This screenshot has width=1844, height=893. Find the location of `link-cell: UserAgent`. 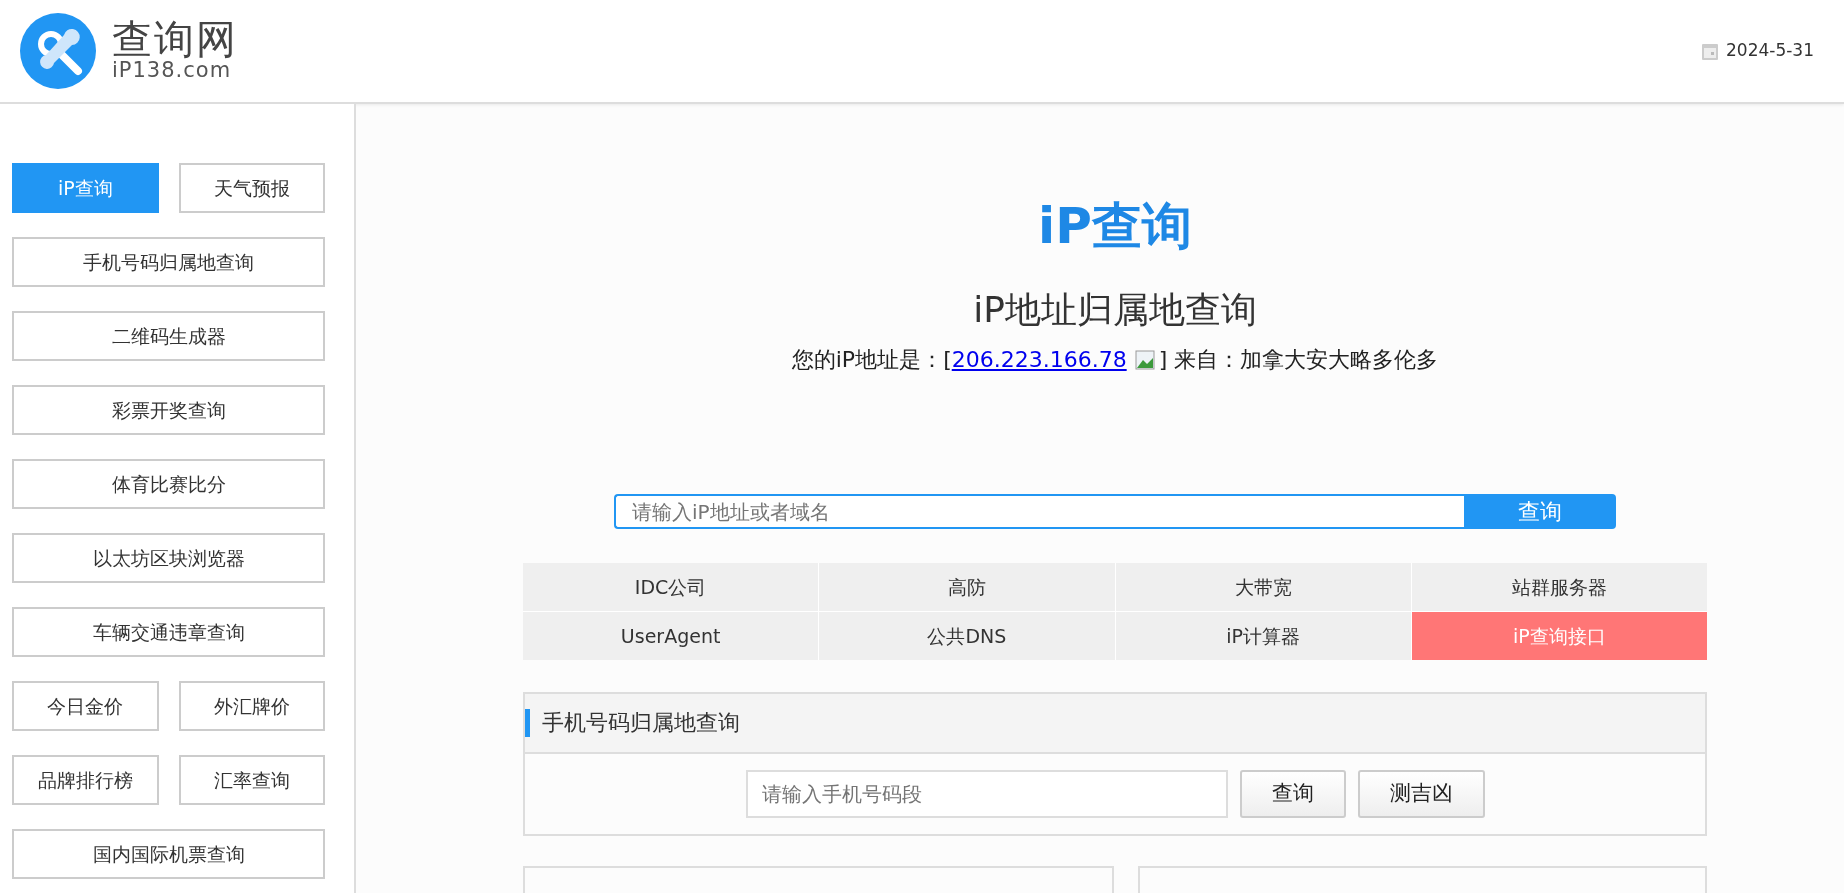

link-cell: UserAgent is located at coordinates (671, 636).